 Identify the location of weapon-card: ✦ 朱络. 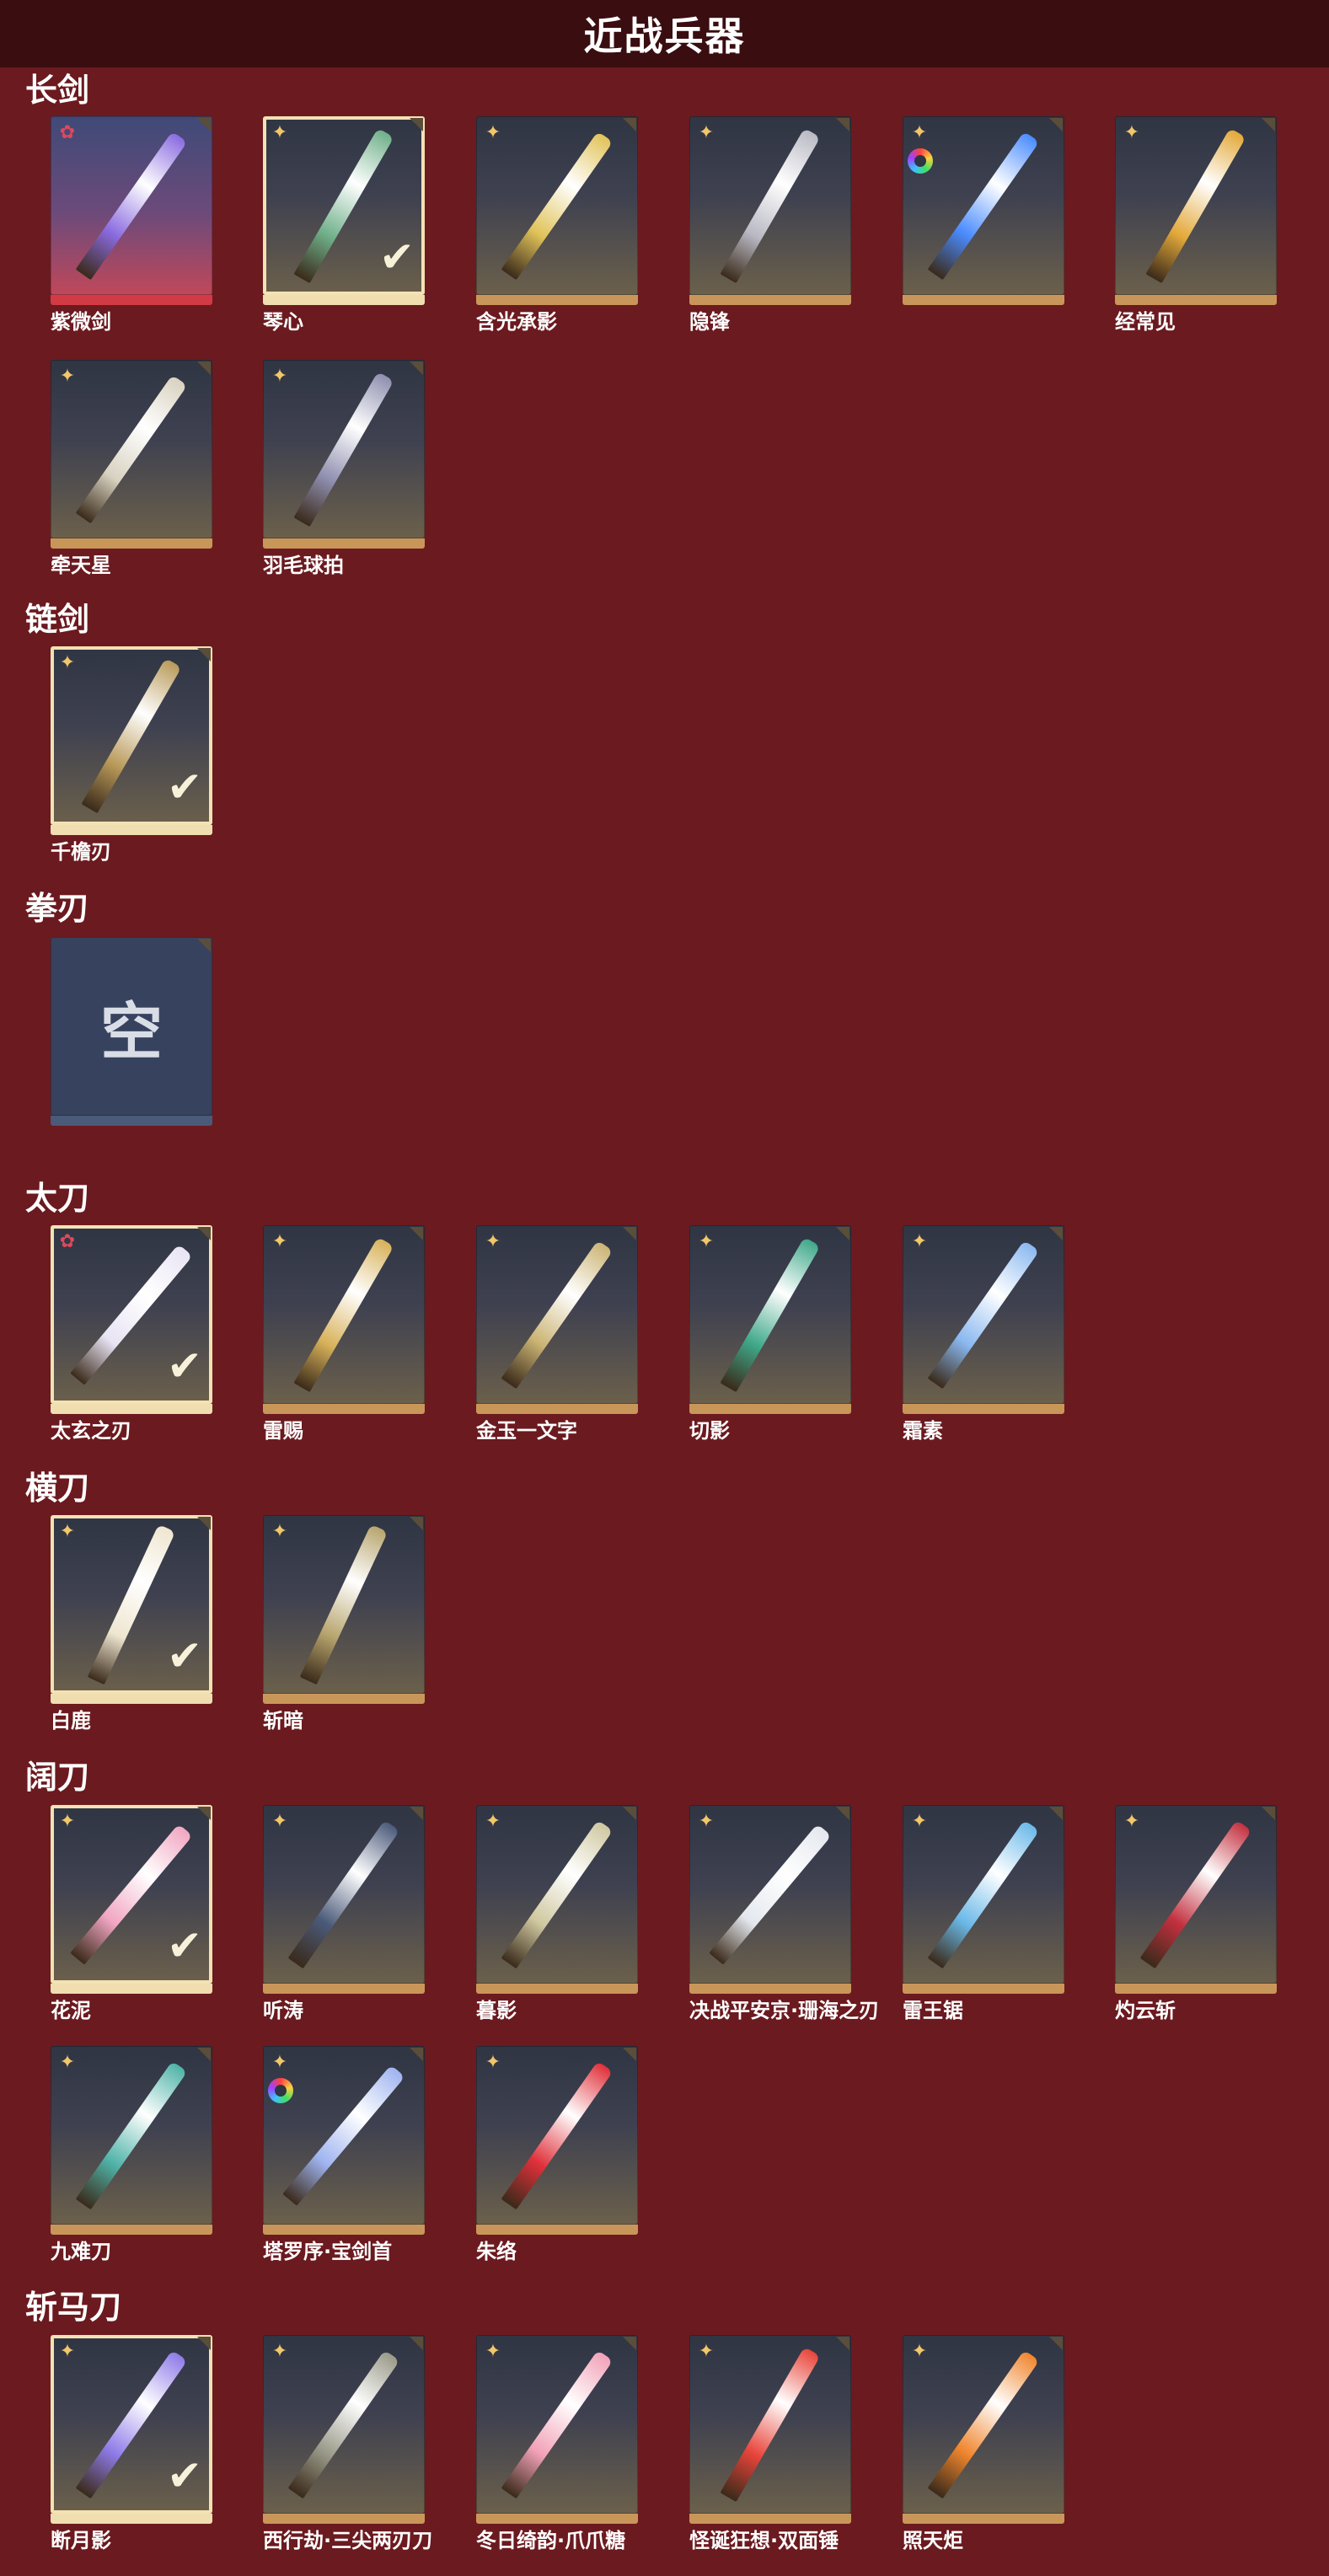
(557, 2154).